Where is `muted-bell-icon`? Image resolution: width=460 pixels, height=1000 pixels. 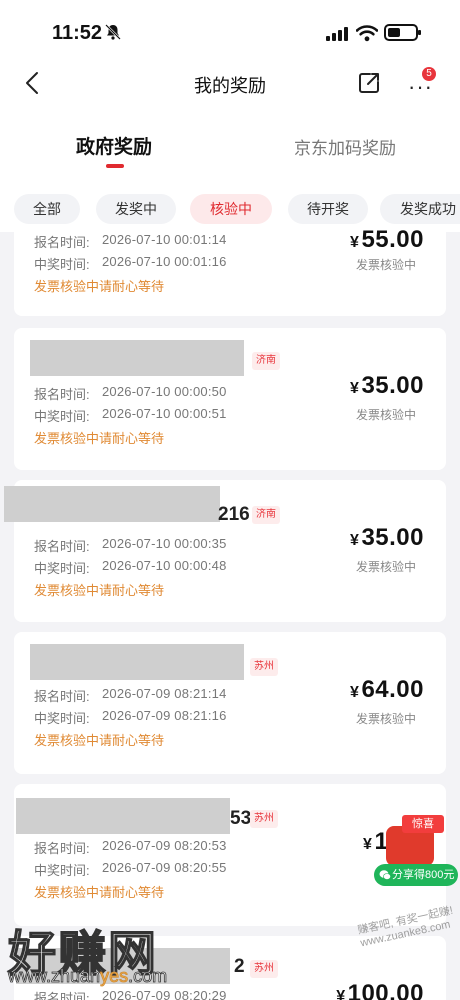 muted-bell-icon is located at coordinates (113, 32).